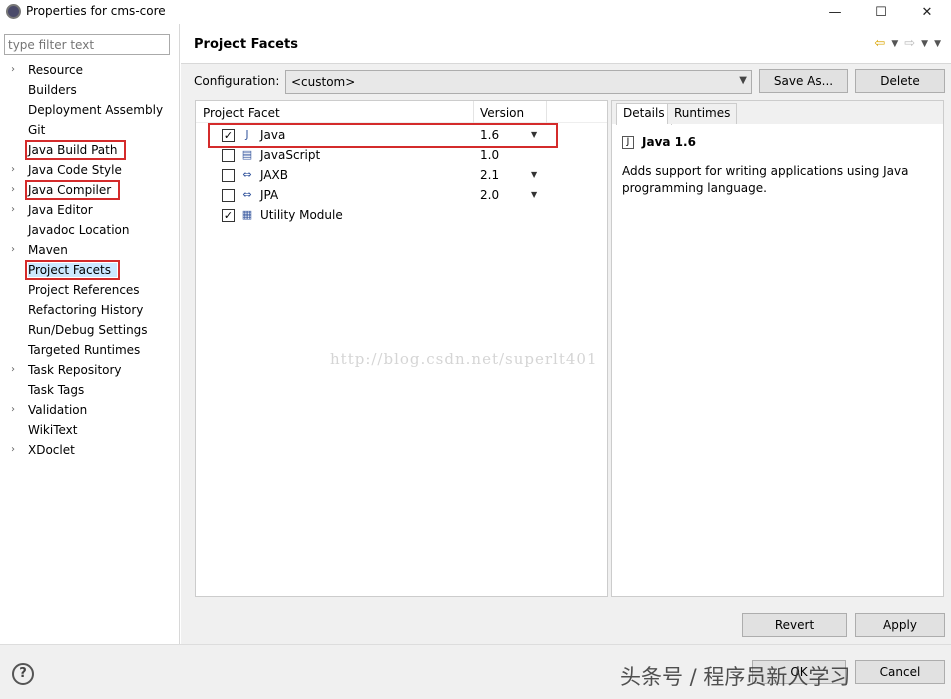 Image resolution: width=951 pixels, height=699 pixels. What do you see at coordinates (56, 390) in the screenshot?
I see `sidebar-item-label: Task Tags` at bounding box center [56, 390].